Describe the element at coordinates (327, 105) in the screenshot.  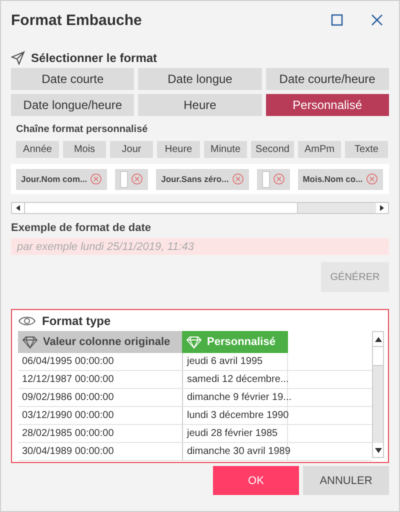
I see `format-option-button: Personnalisé` at that location.